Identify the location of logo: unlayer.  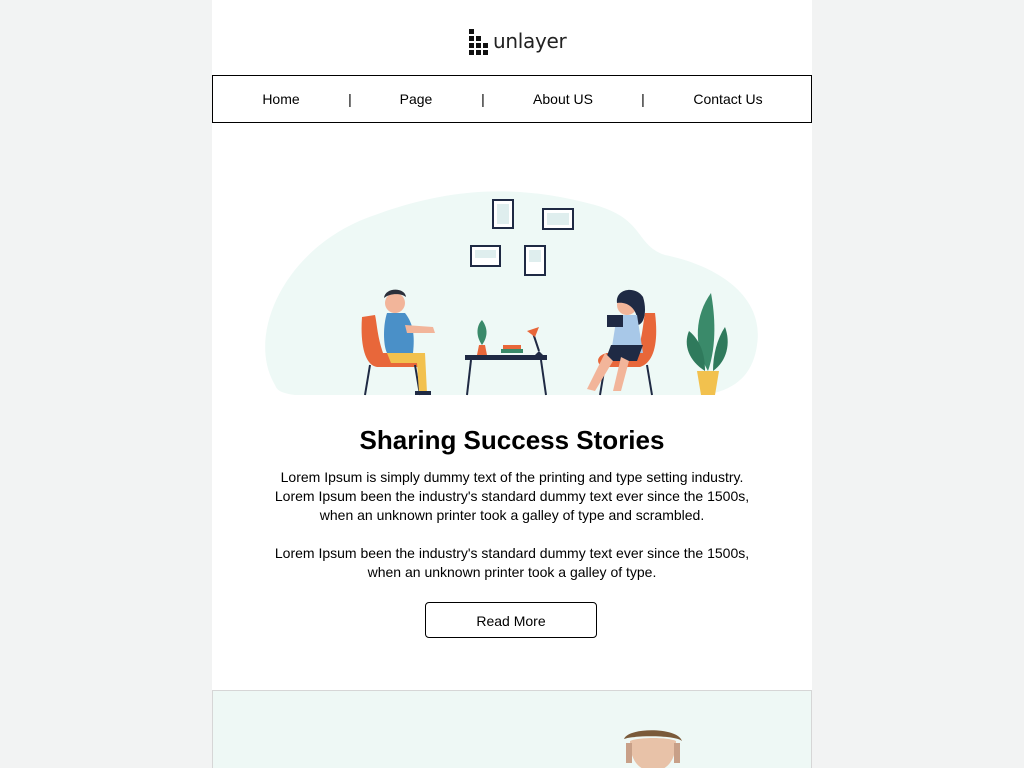
(518, 43).